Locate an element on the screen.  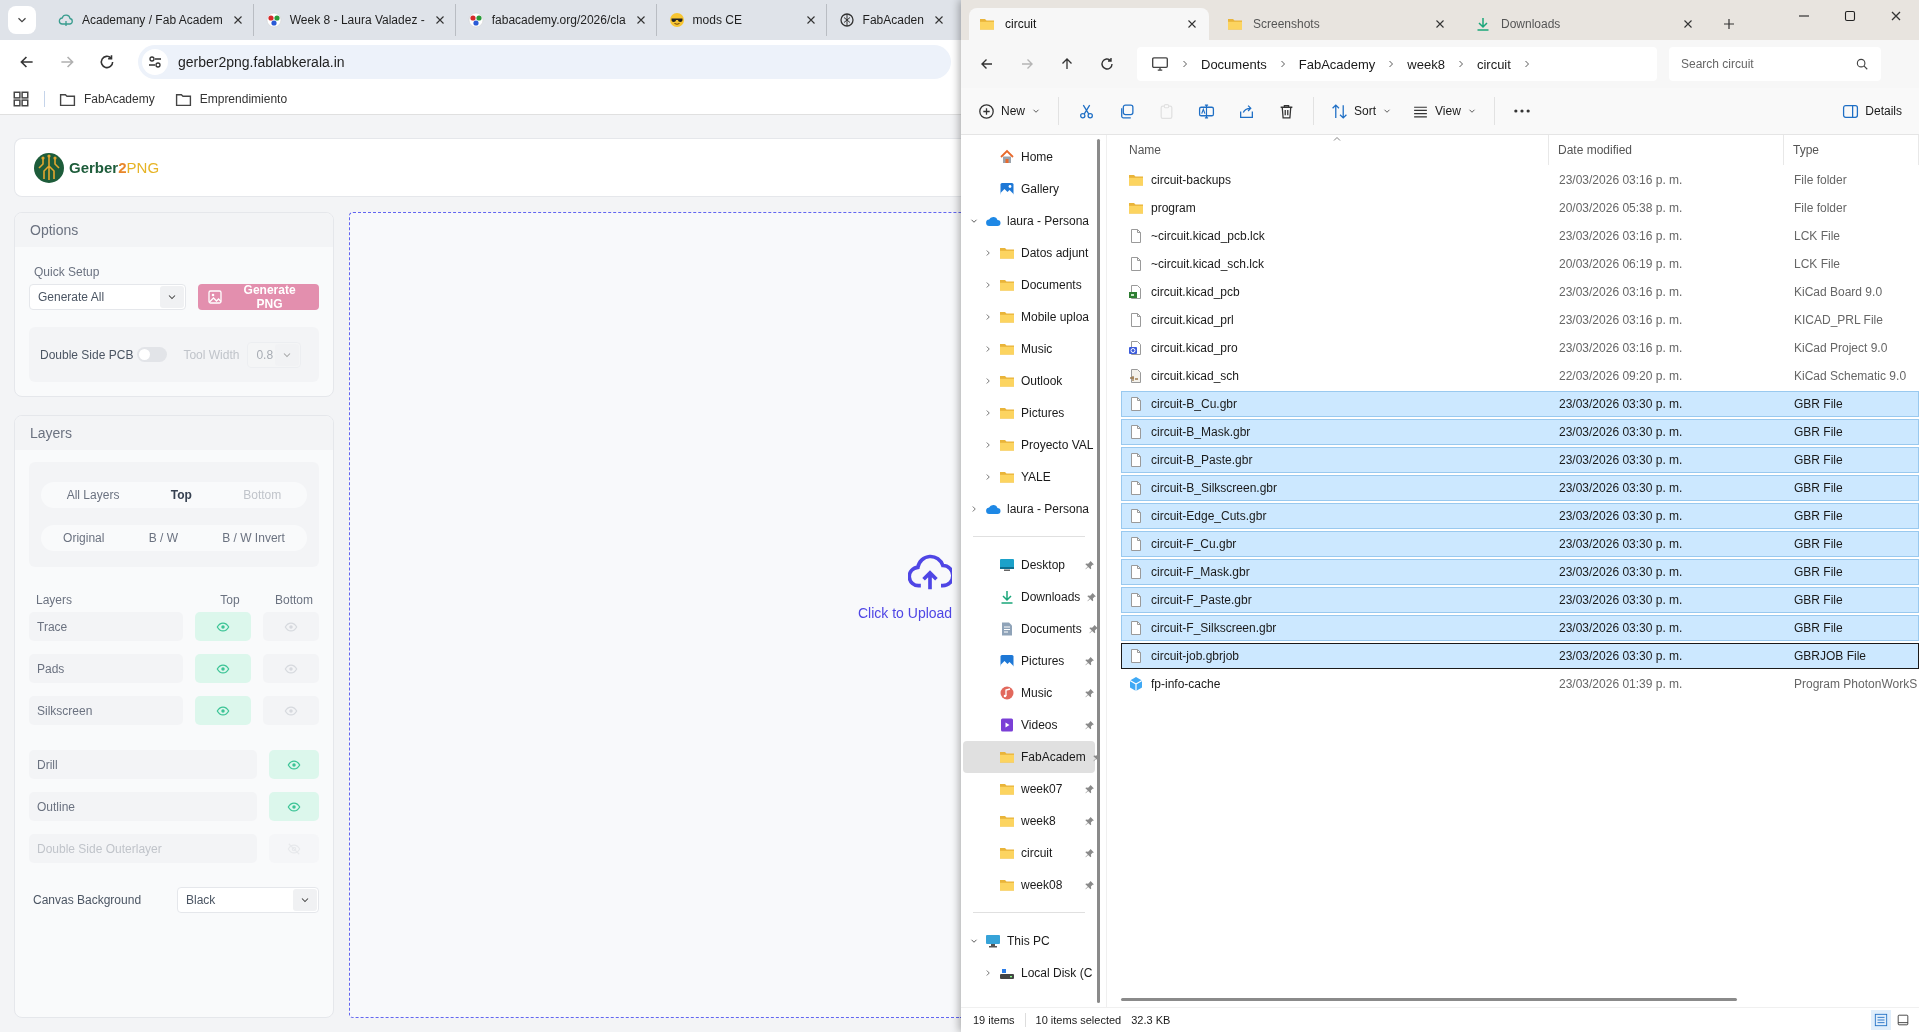
file-row: circuit-job.gbrjob 23/03/2026 03:30 p. m. GBRJOB File is located at coordinates (1520, 656).